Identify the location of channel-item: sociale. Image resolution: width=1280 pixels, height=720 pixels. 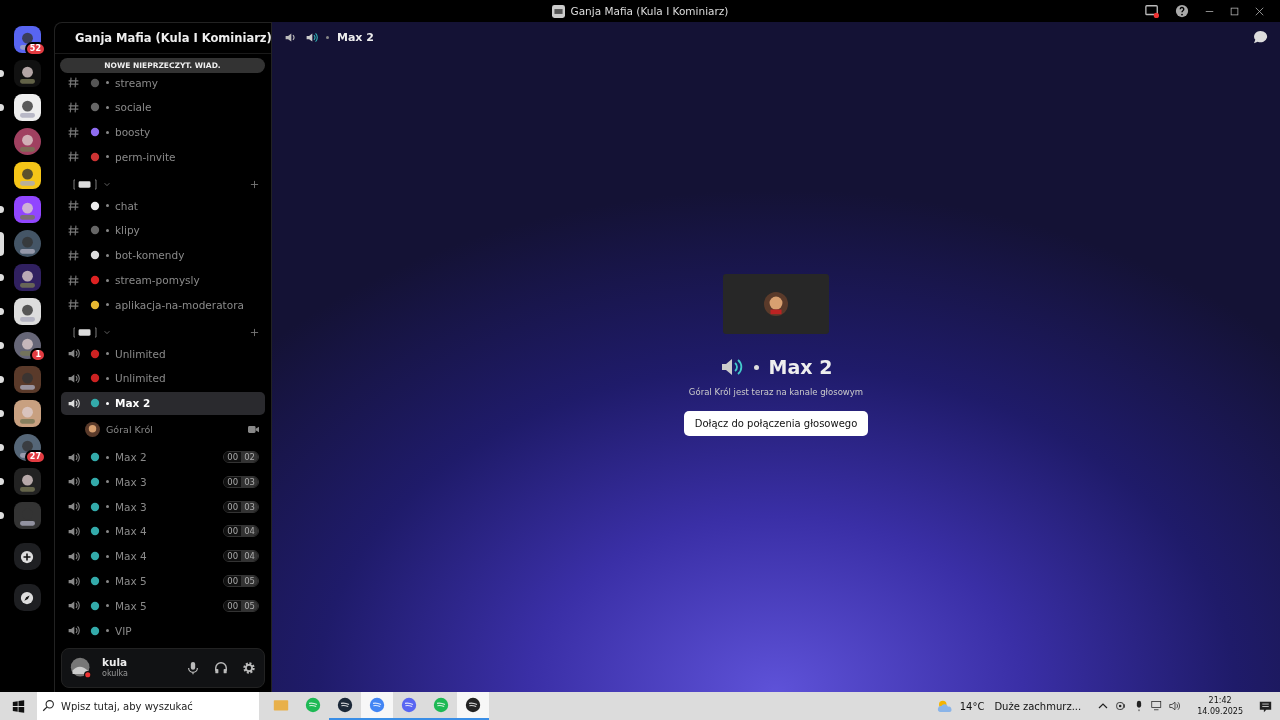
(163, 107).